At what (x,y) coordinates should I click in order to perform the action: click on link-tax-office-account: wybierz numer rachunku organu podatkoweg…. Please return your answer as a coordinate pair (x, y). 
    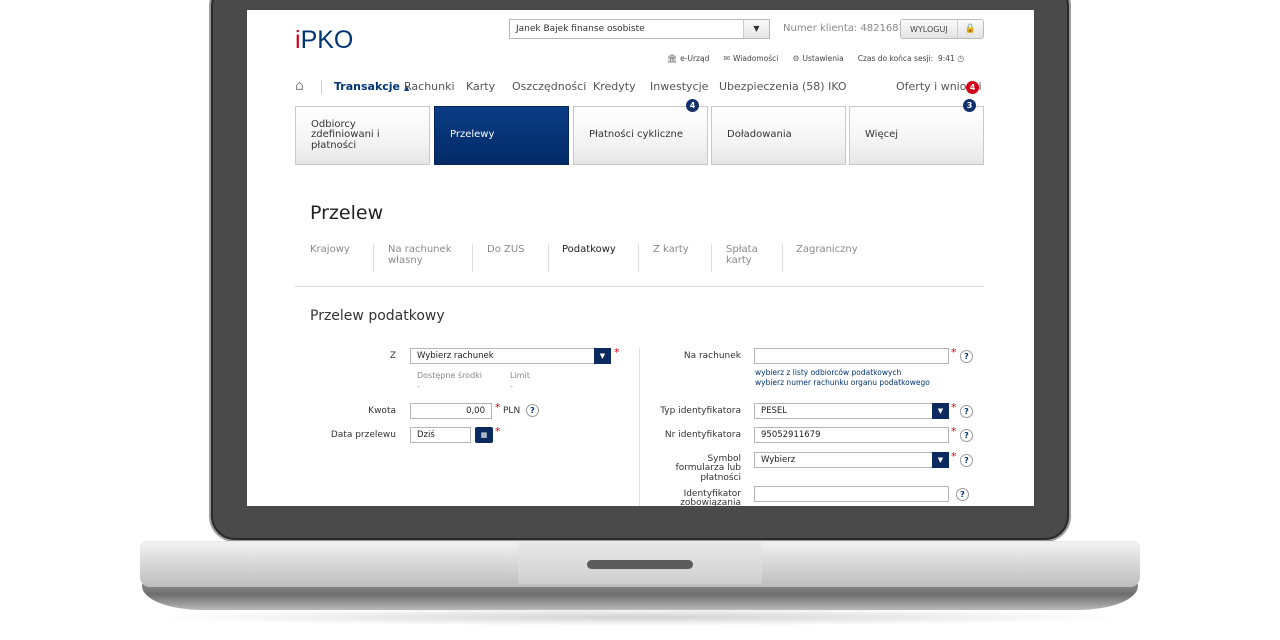
    Looking at the image, I should click on (842, 383).